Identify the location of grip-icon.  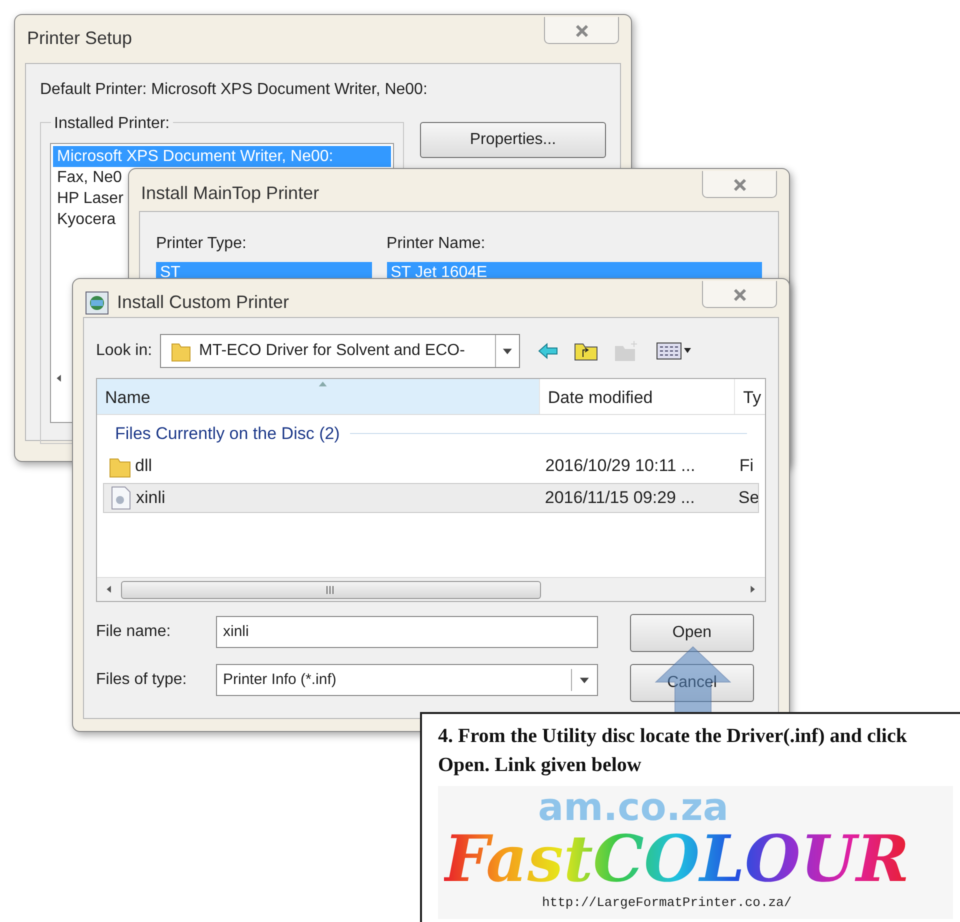
(331, 590).